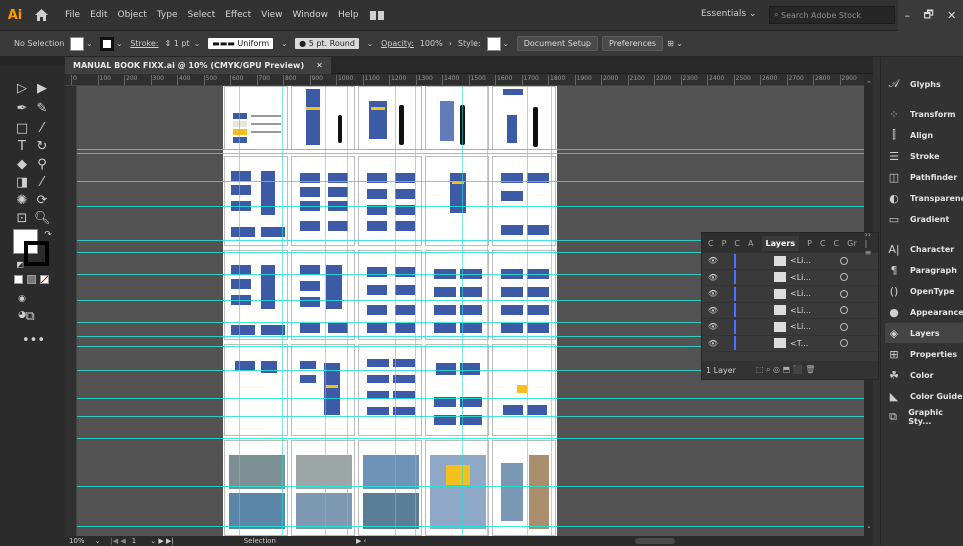 This screenshot has height=546, width=963. I want to click on draw-mode-icon: ◉ ◕, so click(22, 305).